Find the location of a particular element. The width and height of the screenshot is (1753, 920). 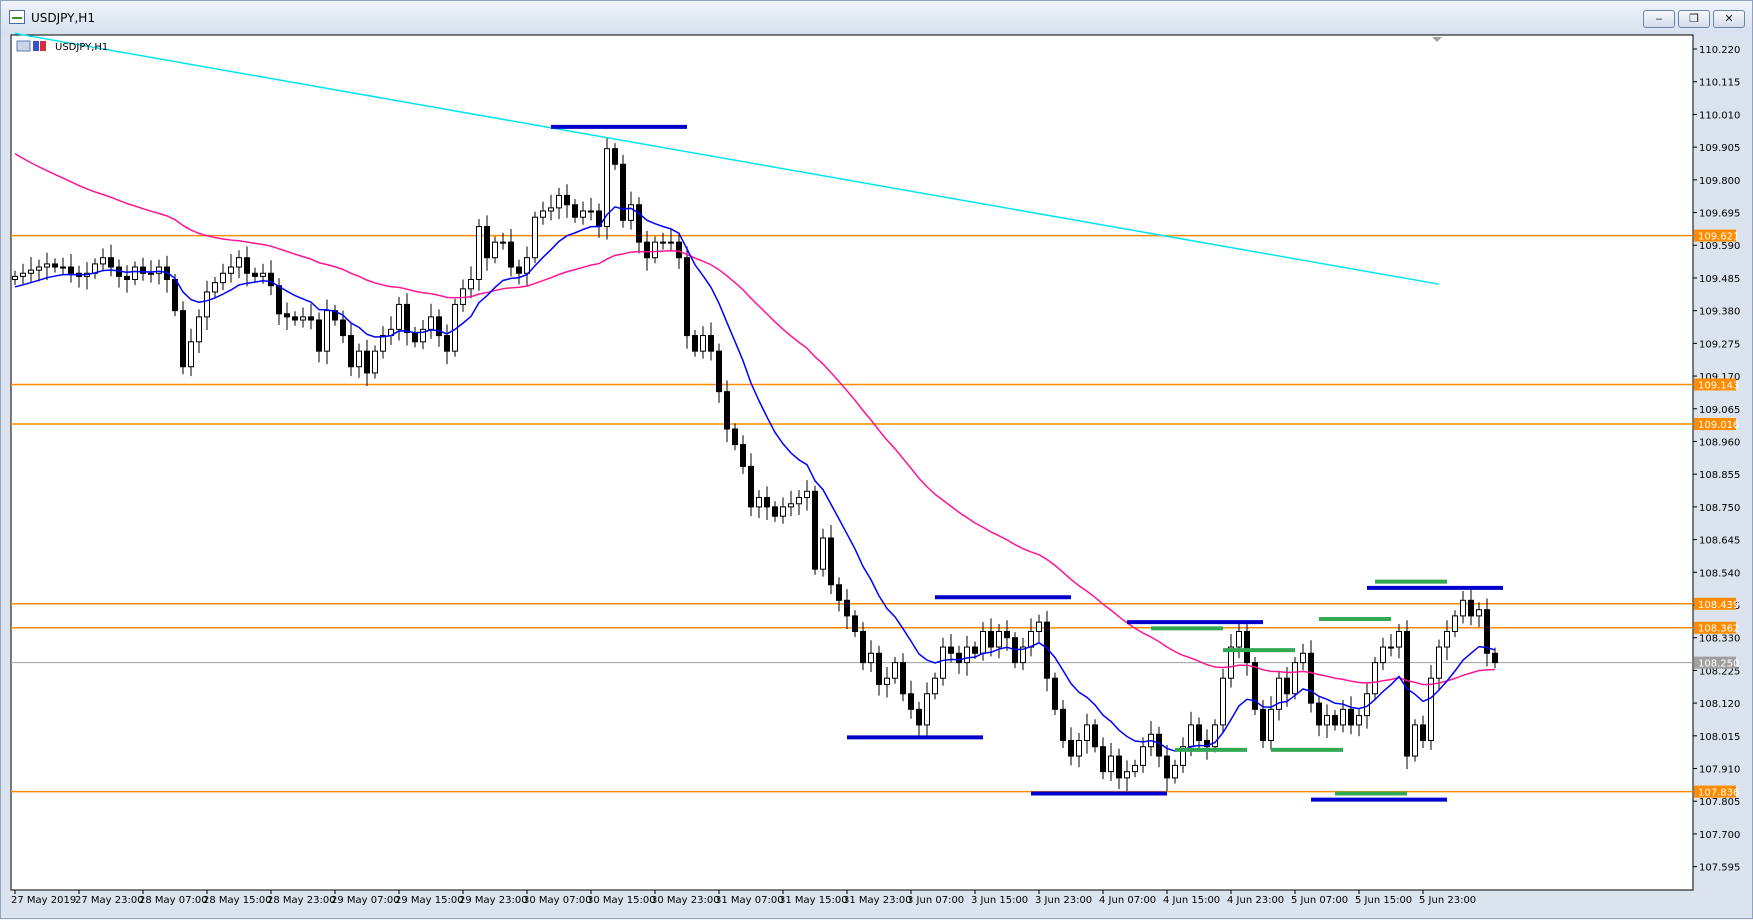

y-tick-label: 107.595 is located at coordinates (1719, 868).